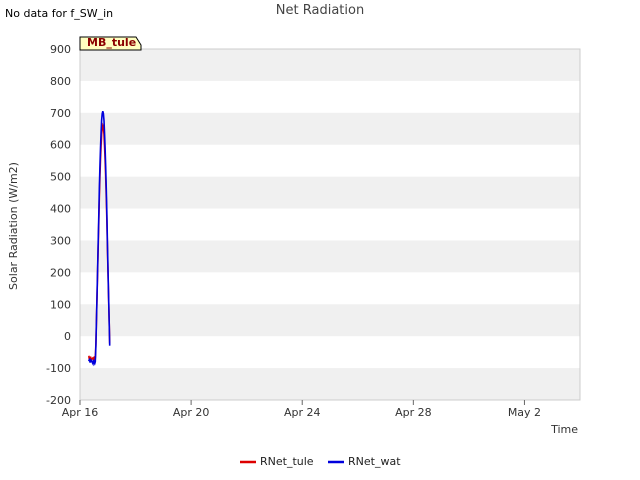 The height and width of the screenshot is (480, 640). What do you see at coordinates (413, 412) in the screenshot?
I see `x-tick-label: Apr 28` at bounding box center [413, 412].